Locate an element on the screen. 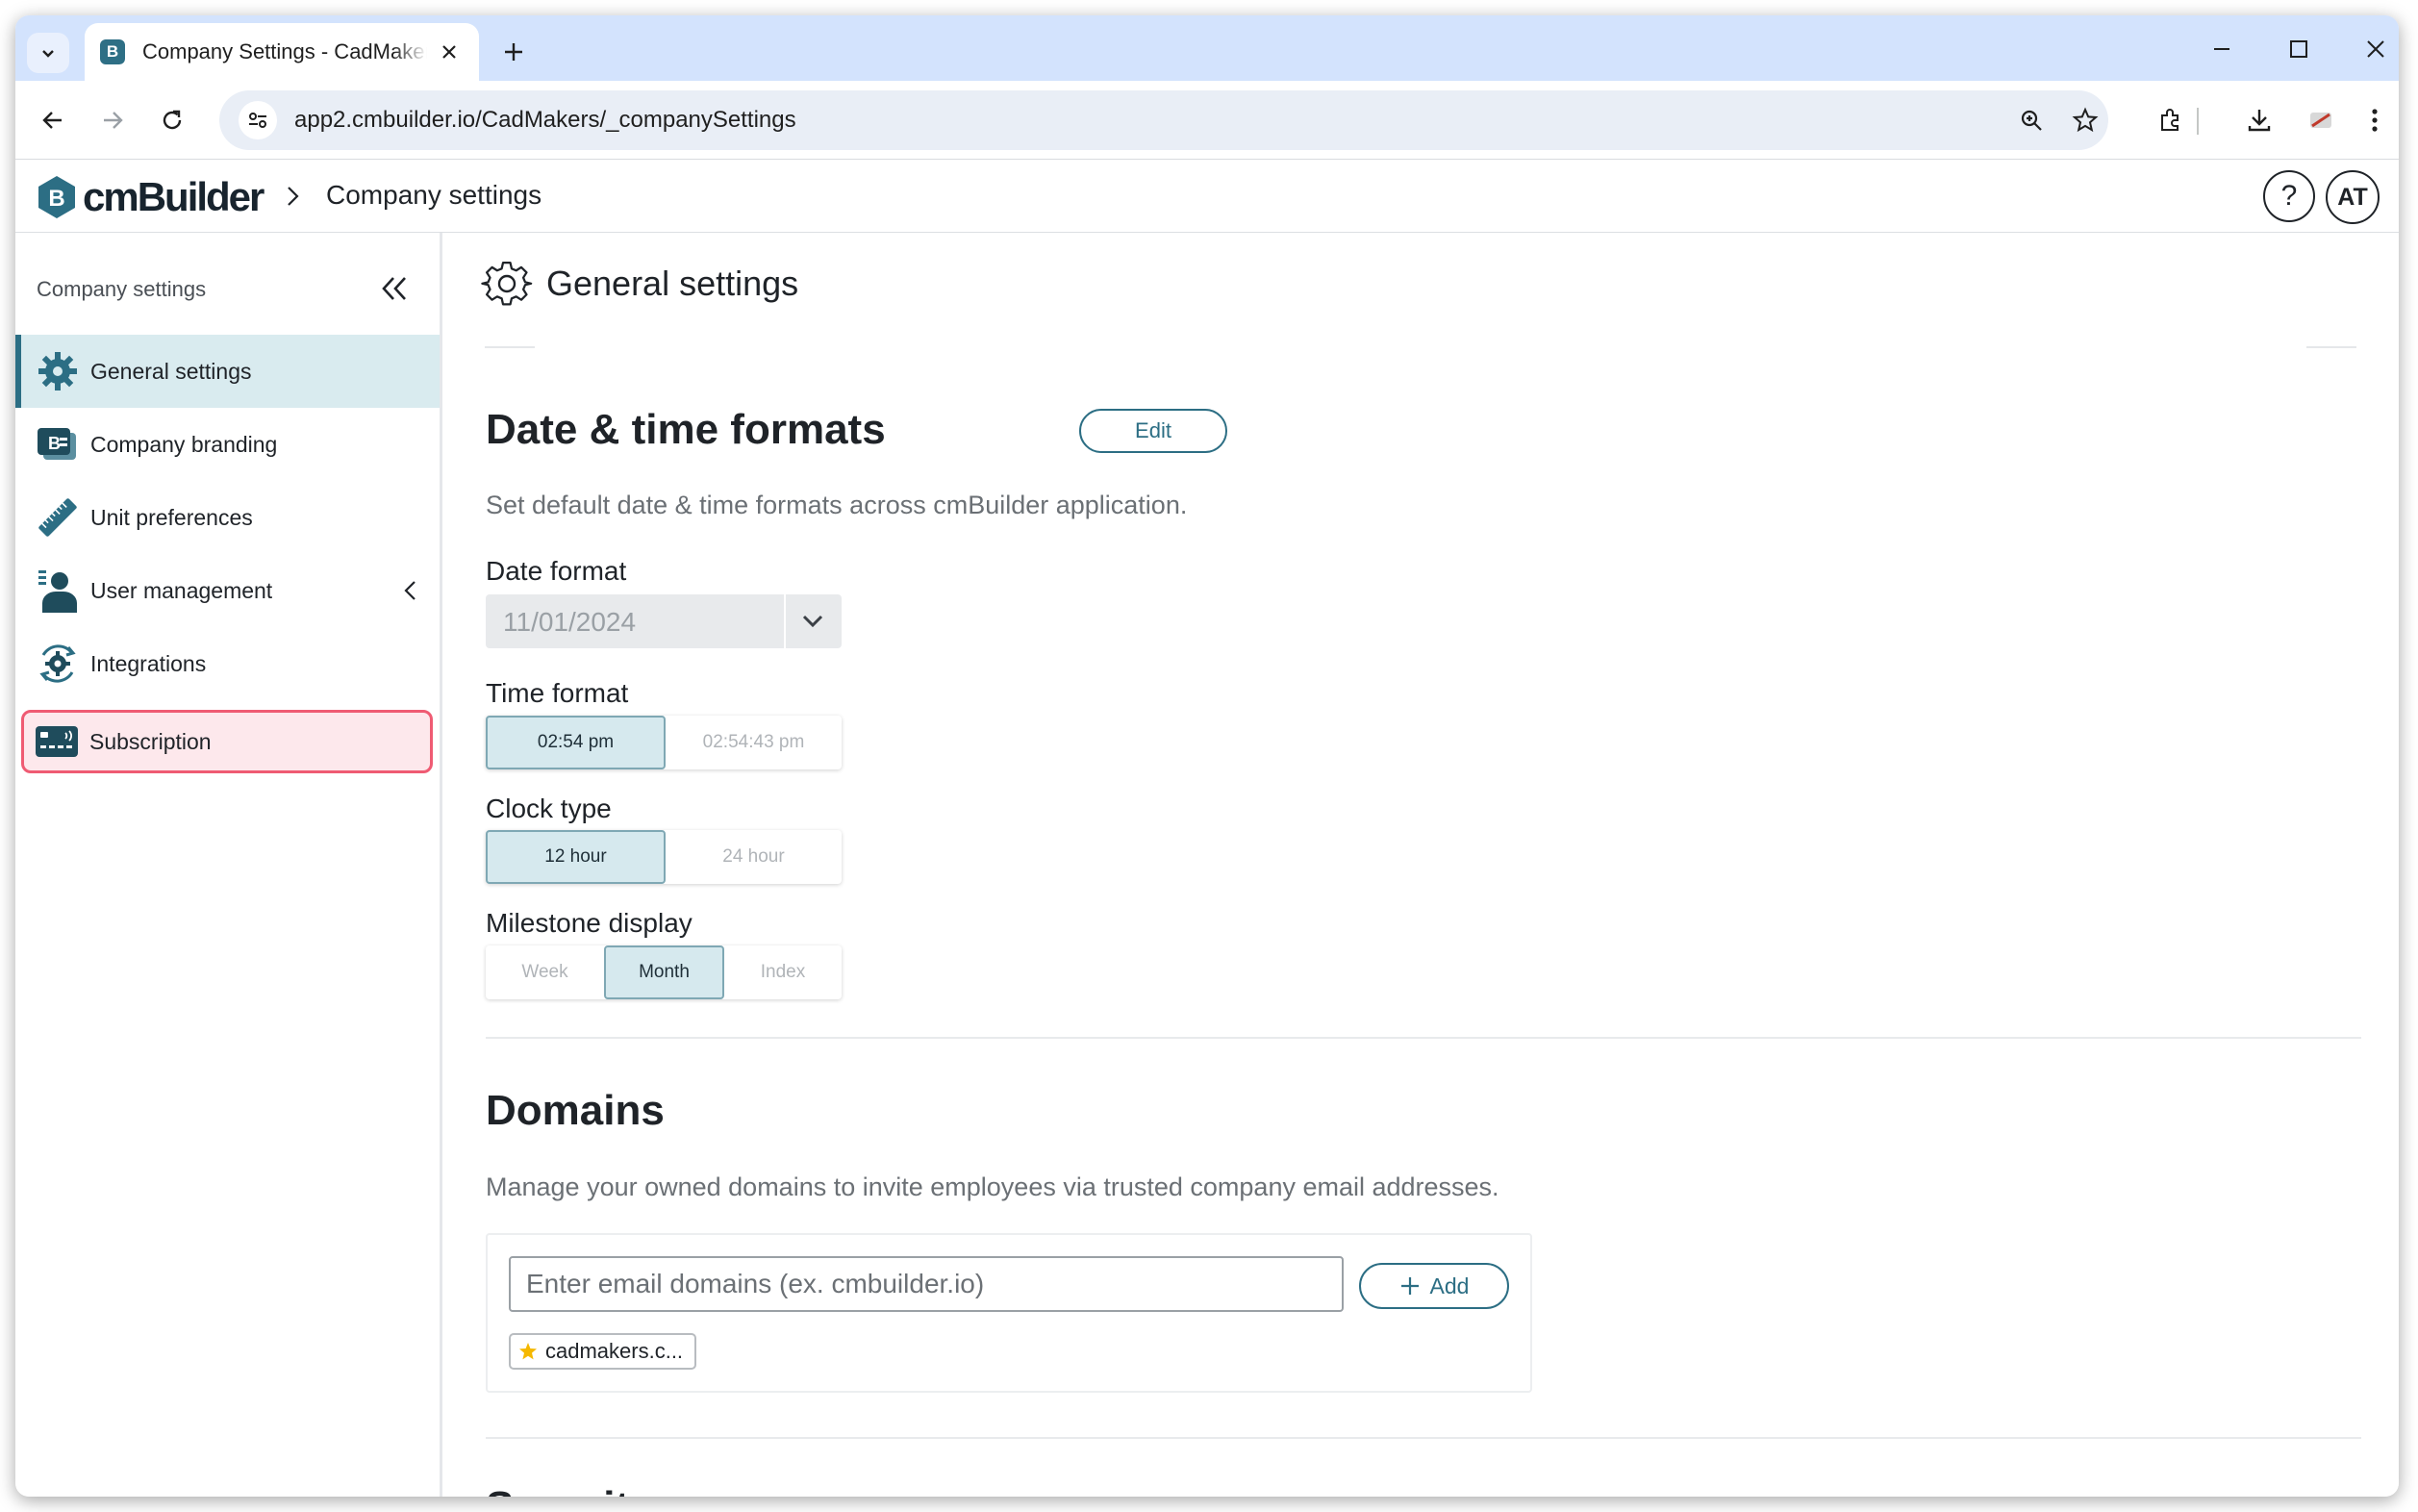 This screenshot has height=1512, width=2418. tab-title: Company Settings - CadMakers is located at coordinates (284, 51).